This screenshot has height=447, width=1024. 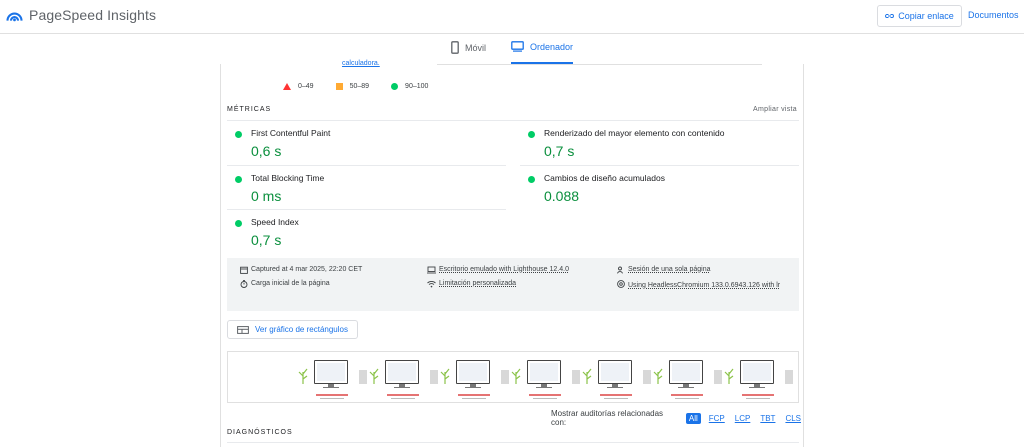 What do you see at coordinates (266, 196) in the screenshot?
I see `metric-value: 0 ms` at bounding box center [266, 196].